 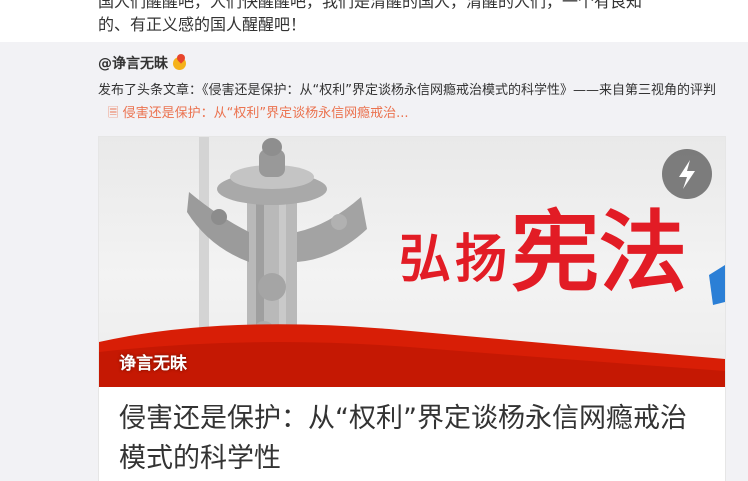 I want to click on article-icon: 🗏, so click(x=113, y=113).